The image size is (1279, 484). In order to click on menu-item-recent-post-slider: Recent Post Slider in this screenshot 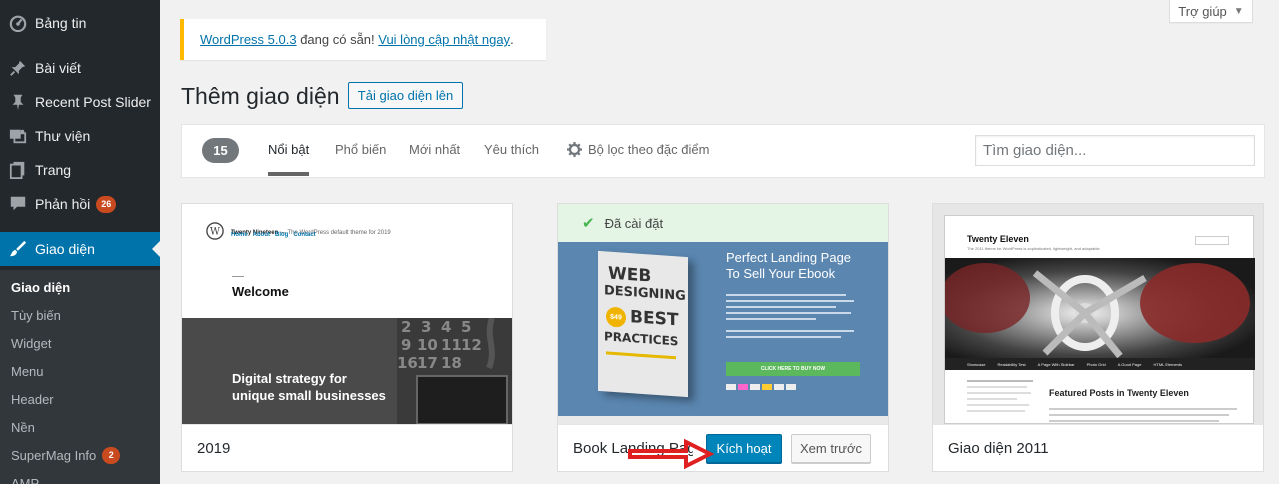, I will do `click(80, 102)`.